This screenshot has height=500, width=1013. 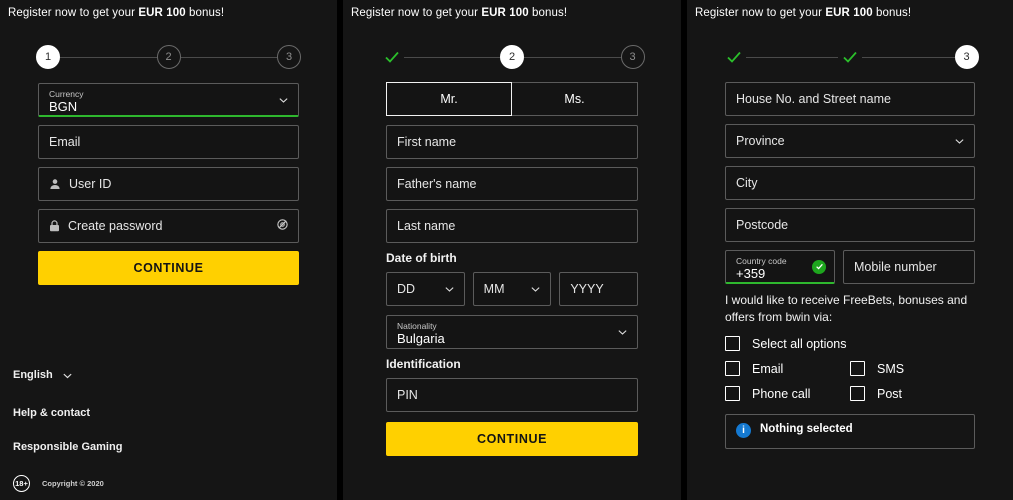 I want to click on dob-year-field: YYYY, so click(x=599, y=289).